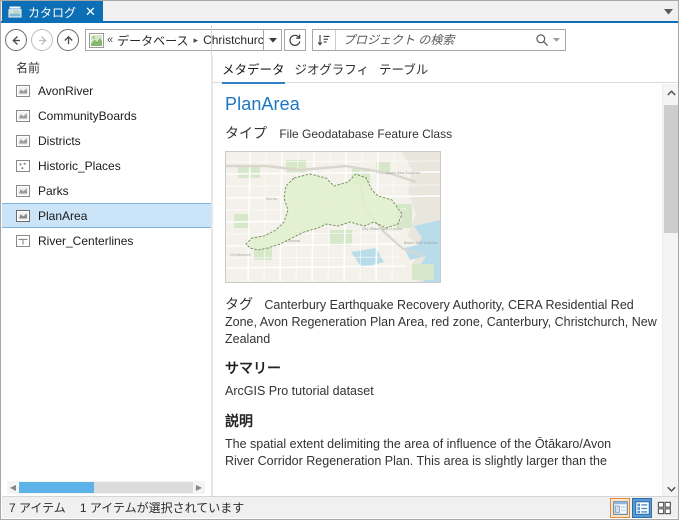 The width and height of the screenshot is (679, 520). Describe the element at coordinates (332, 69) in the screenshot. I see `tab-geography: ジオグラフィ` at that location.